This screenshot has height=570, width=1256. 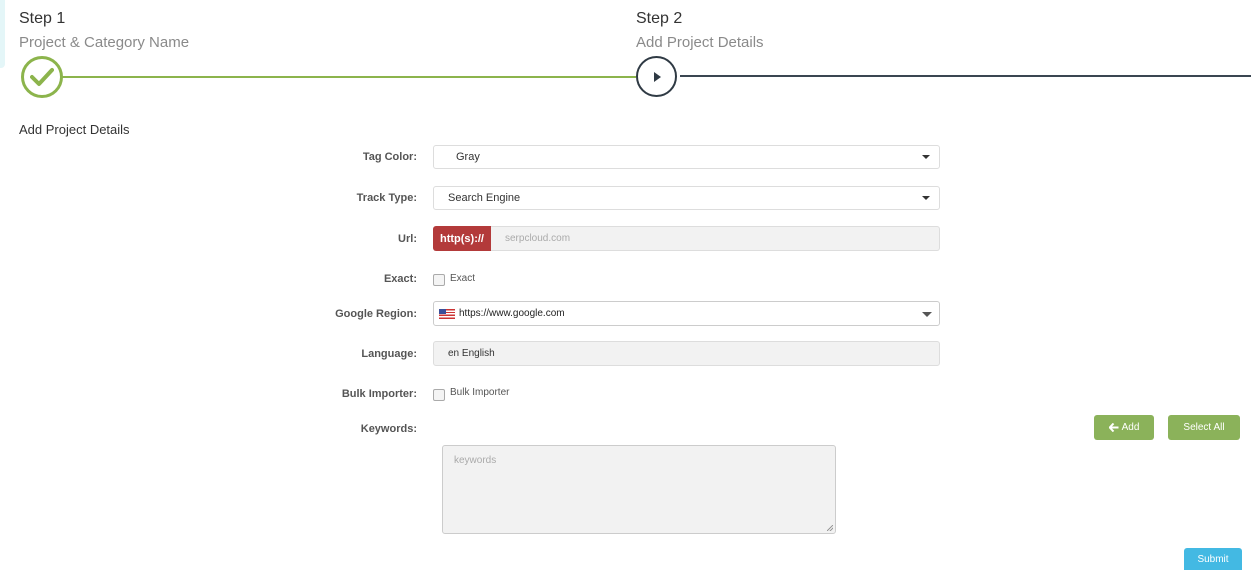 I want to click on url-input: serpcloud.com, so click(x=715, y=238).